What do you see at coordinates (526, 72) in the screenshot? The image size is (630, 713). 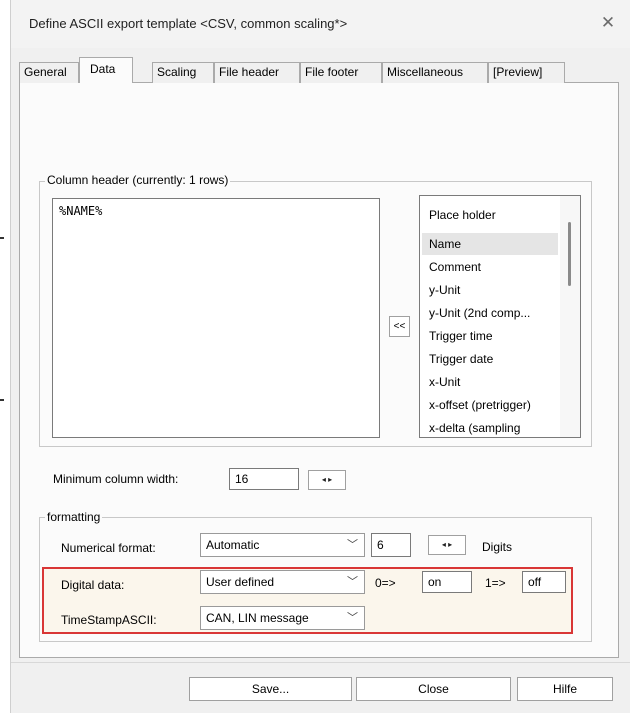 I see `tab-preview: [Preview]` at bounding box center [526, 72].